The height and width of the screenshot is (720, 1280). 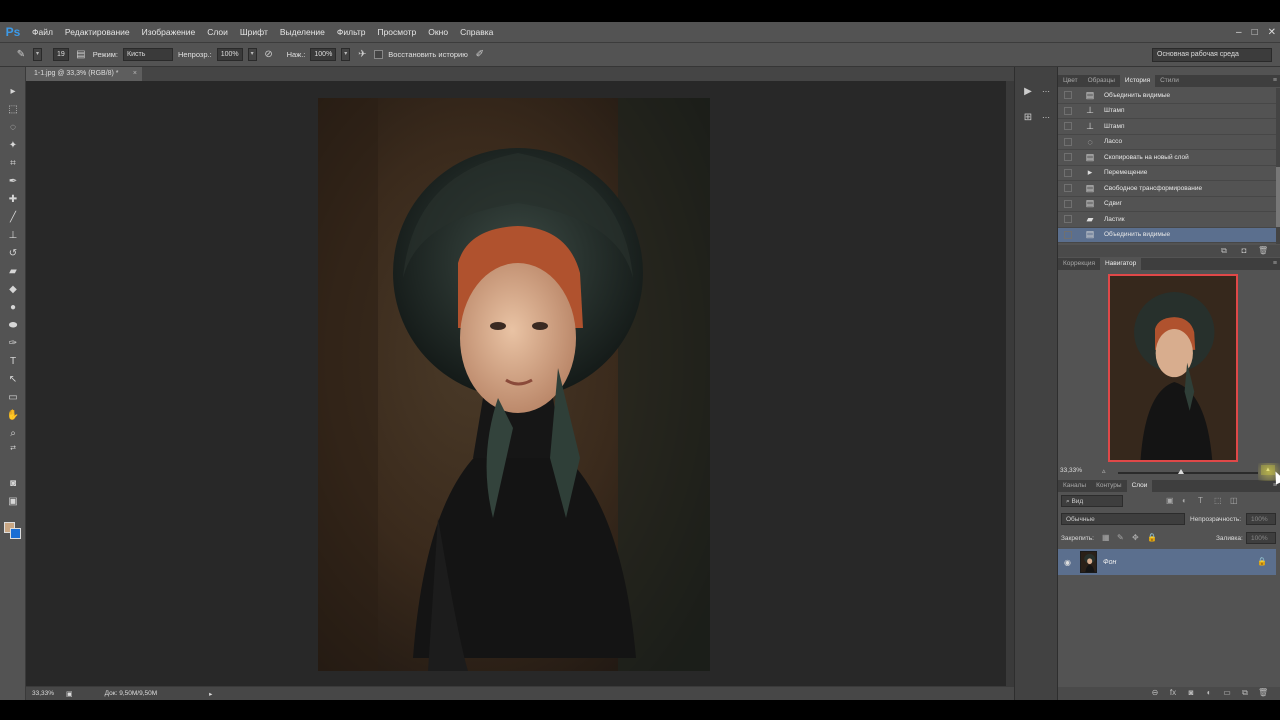 I want to click on history-panel-menu-icon: ≡, so click(x=1275, y=81).